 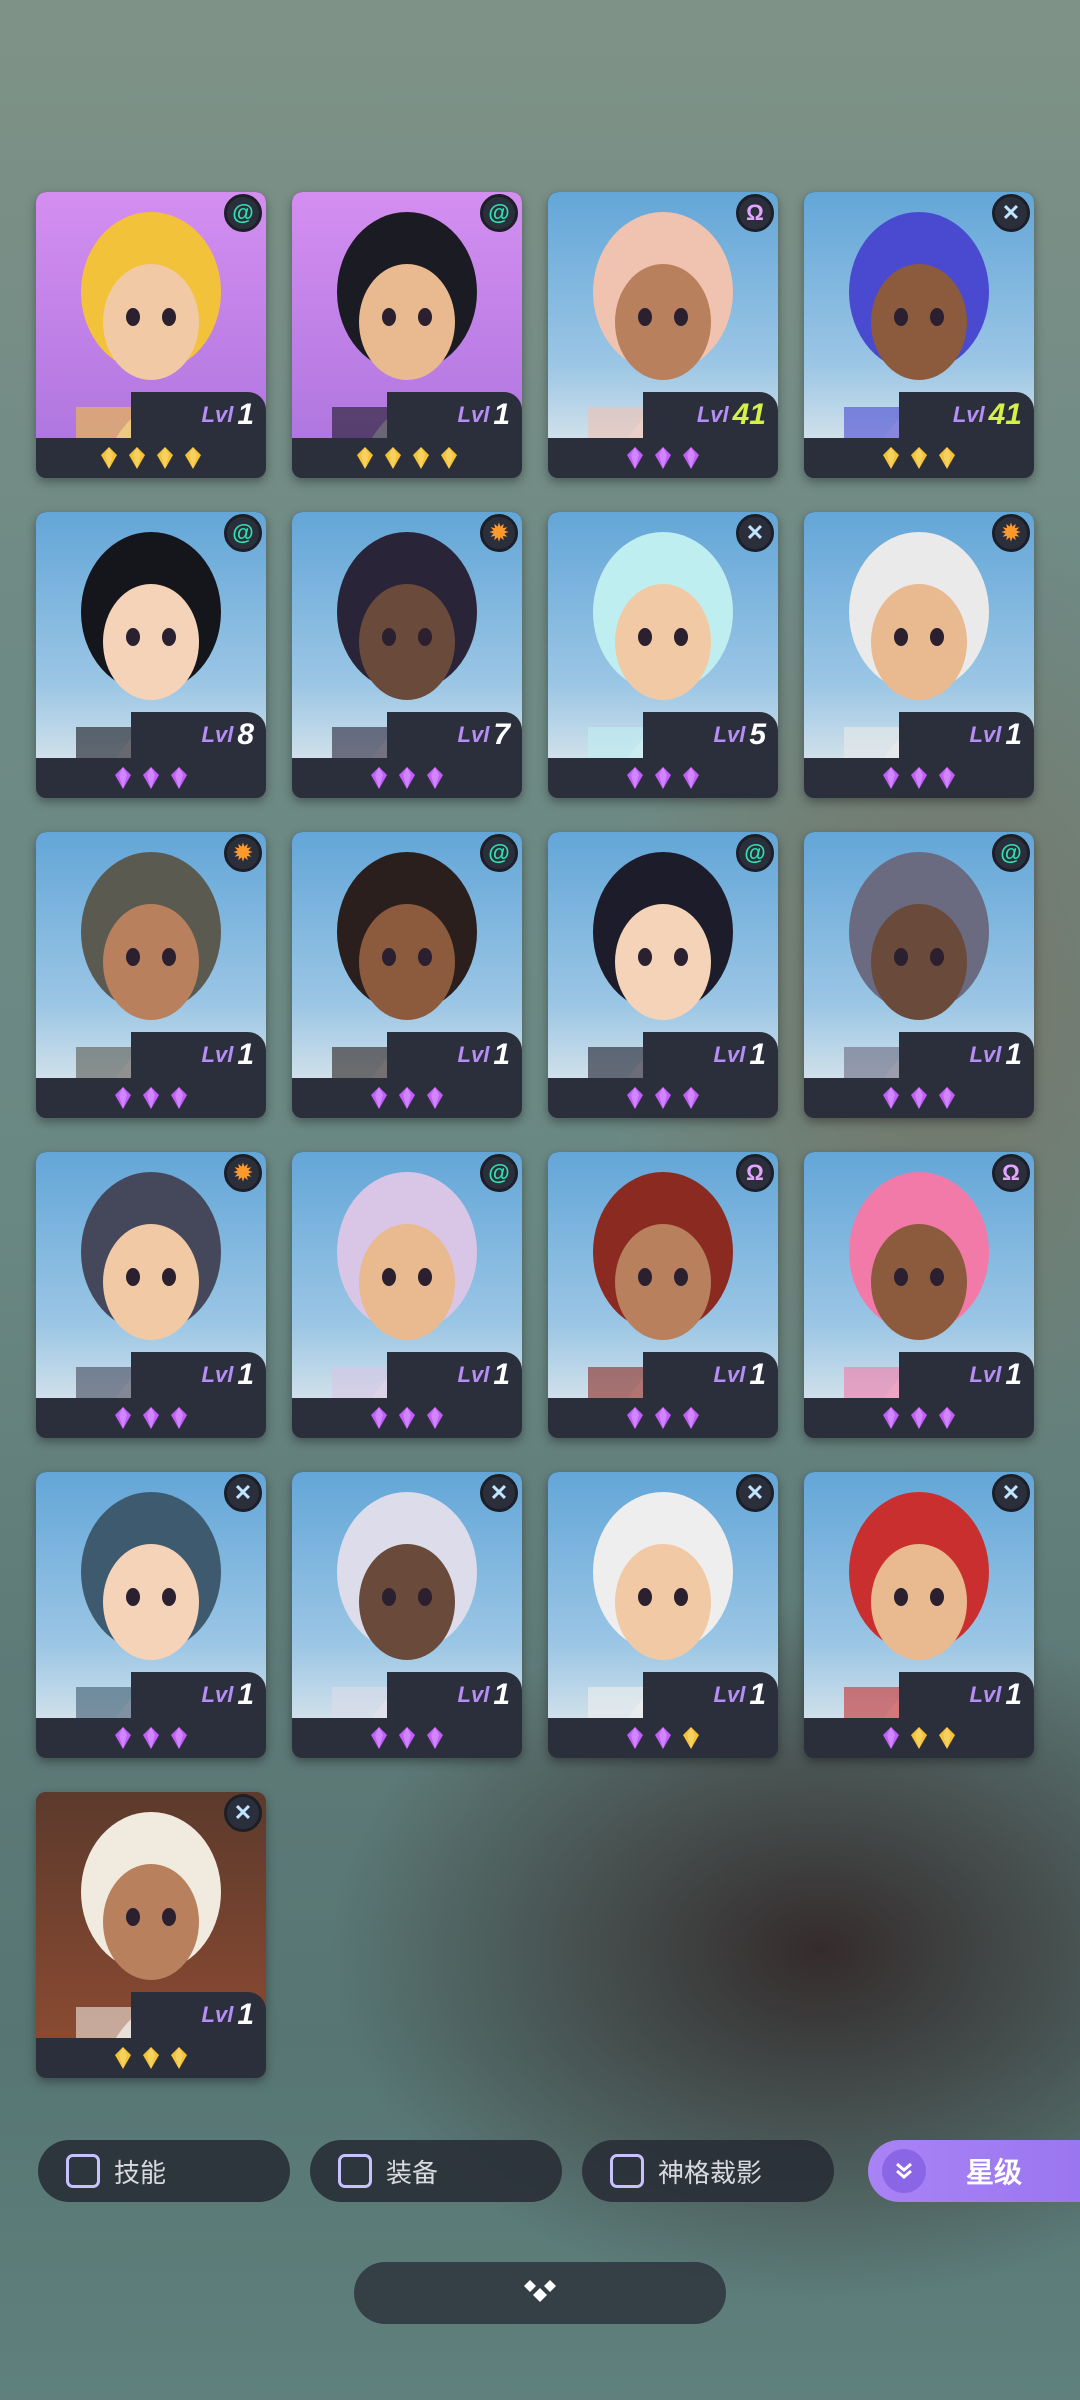 What do you see at coordinates (83, 2171) in the screenshot?
I see `skill-checkbox` at bounding box center [83, 2171].